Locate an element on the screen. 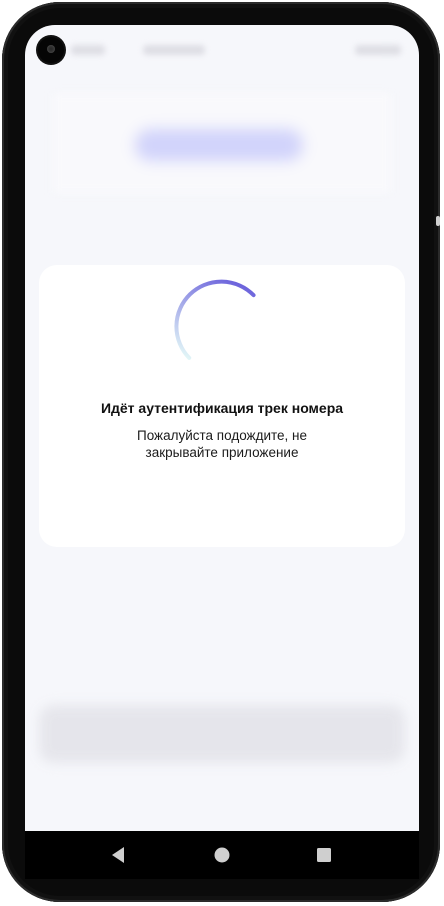 This screenshot has height=906, width=444. blurred-bottom-content is located at coordinates (222, 734).